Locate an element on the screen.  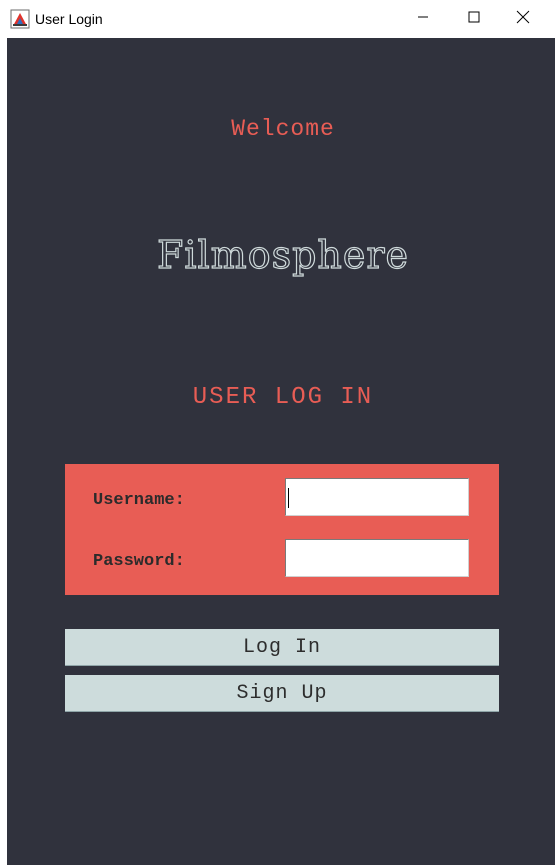
maximize-button is located at coordinates (474, 19).